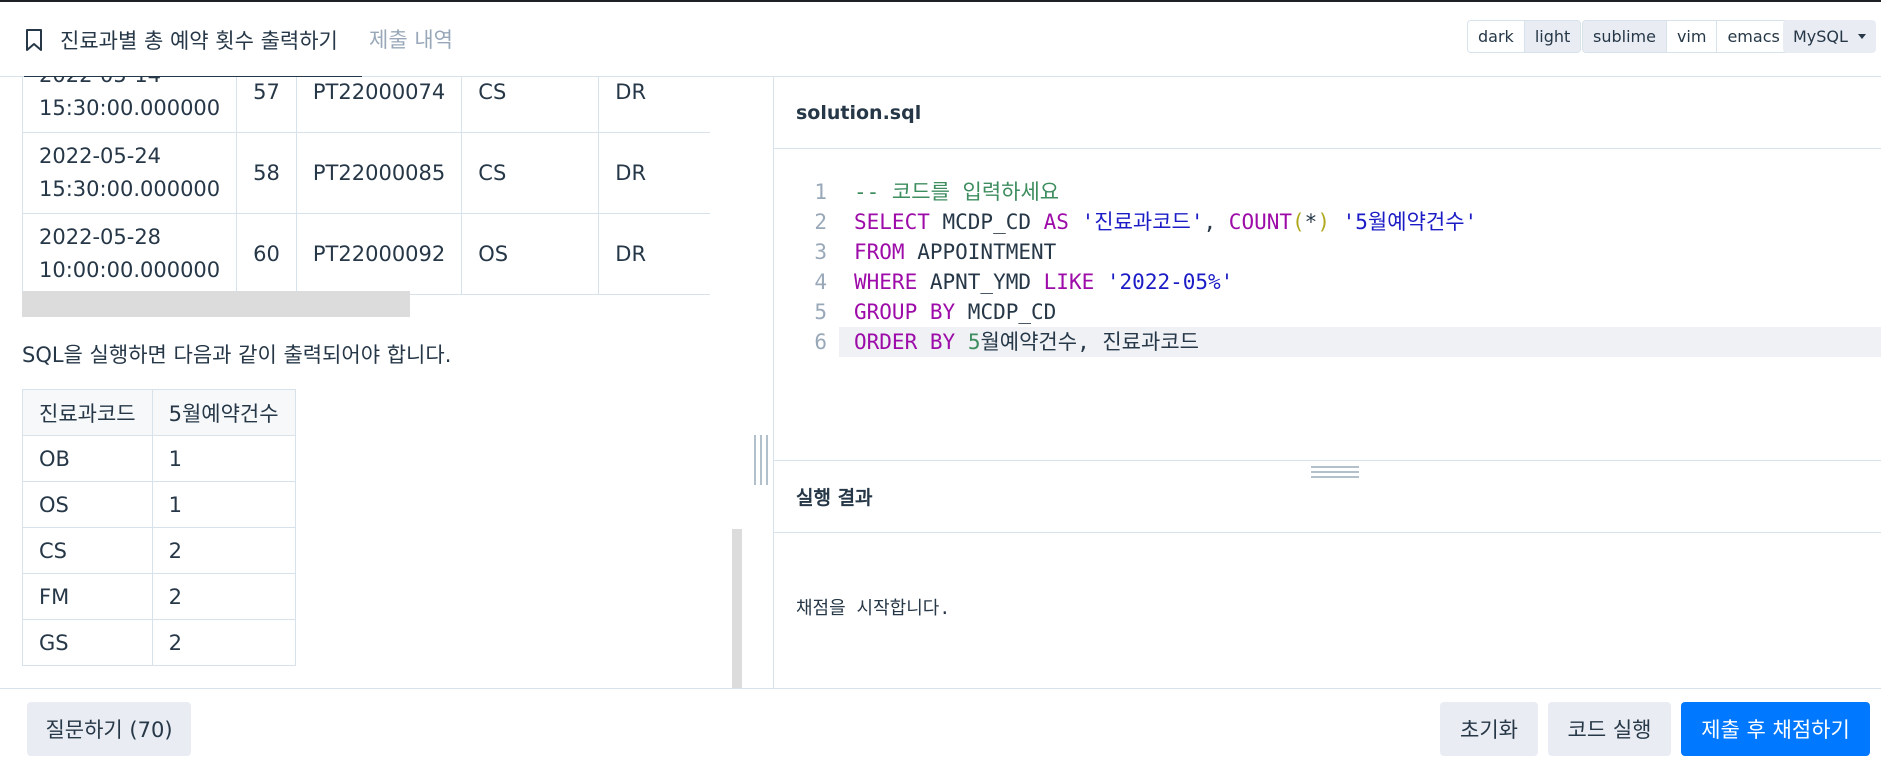 The width and height of the screenshot is (1881, 757). I want to click on horizontal-scrollbar, so click(216, 304).